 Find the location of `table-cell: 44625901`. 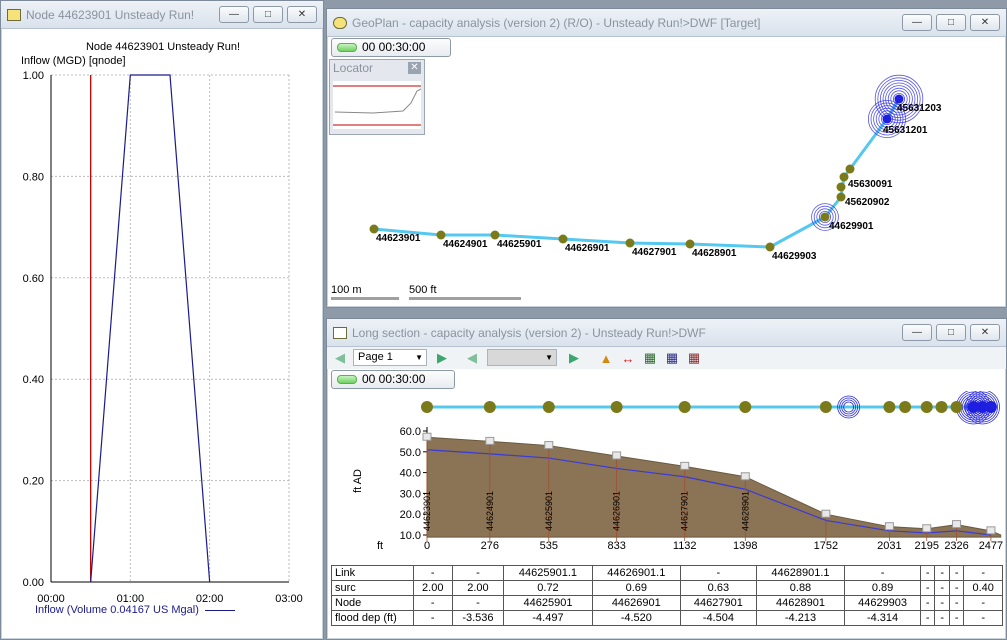

table-cell: 44625901 is located at coordinates (548, 603).